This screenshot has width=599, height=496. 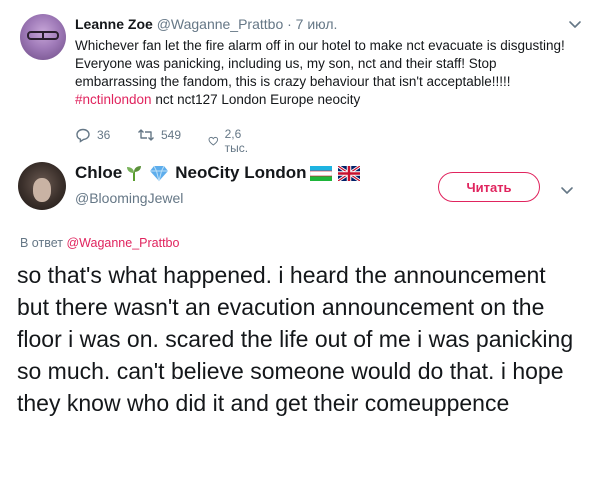 I want to click on retweet-icon, so click(x=146, y=135).